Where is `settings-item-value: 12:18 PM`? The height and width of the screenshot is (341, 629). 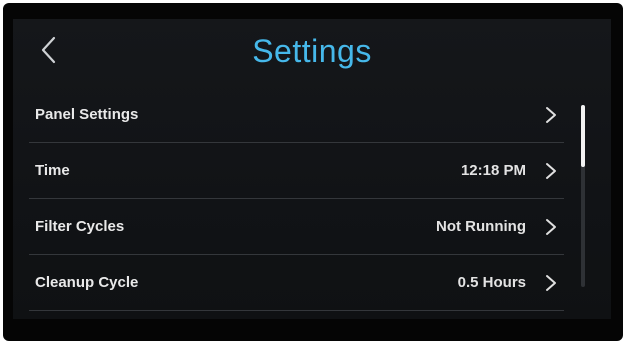 settings-item-value: 12:18 PM is located at coordinates (493, 170).